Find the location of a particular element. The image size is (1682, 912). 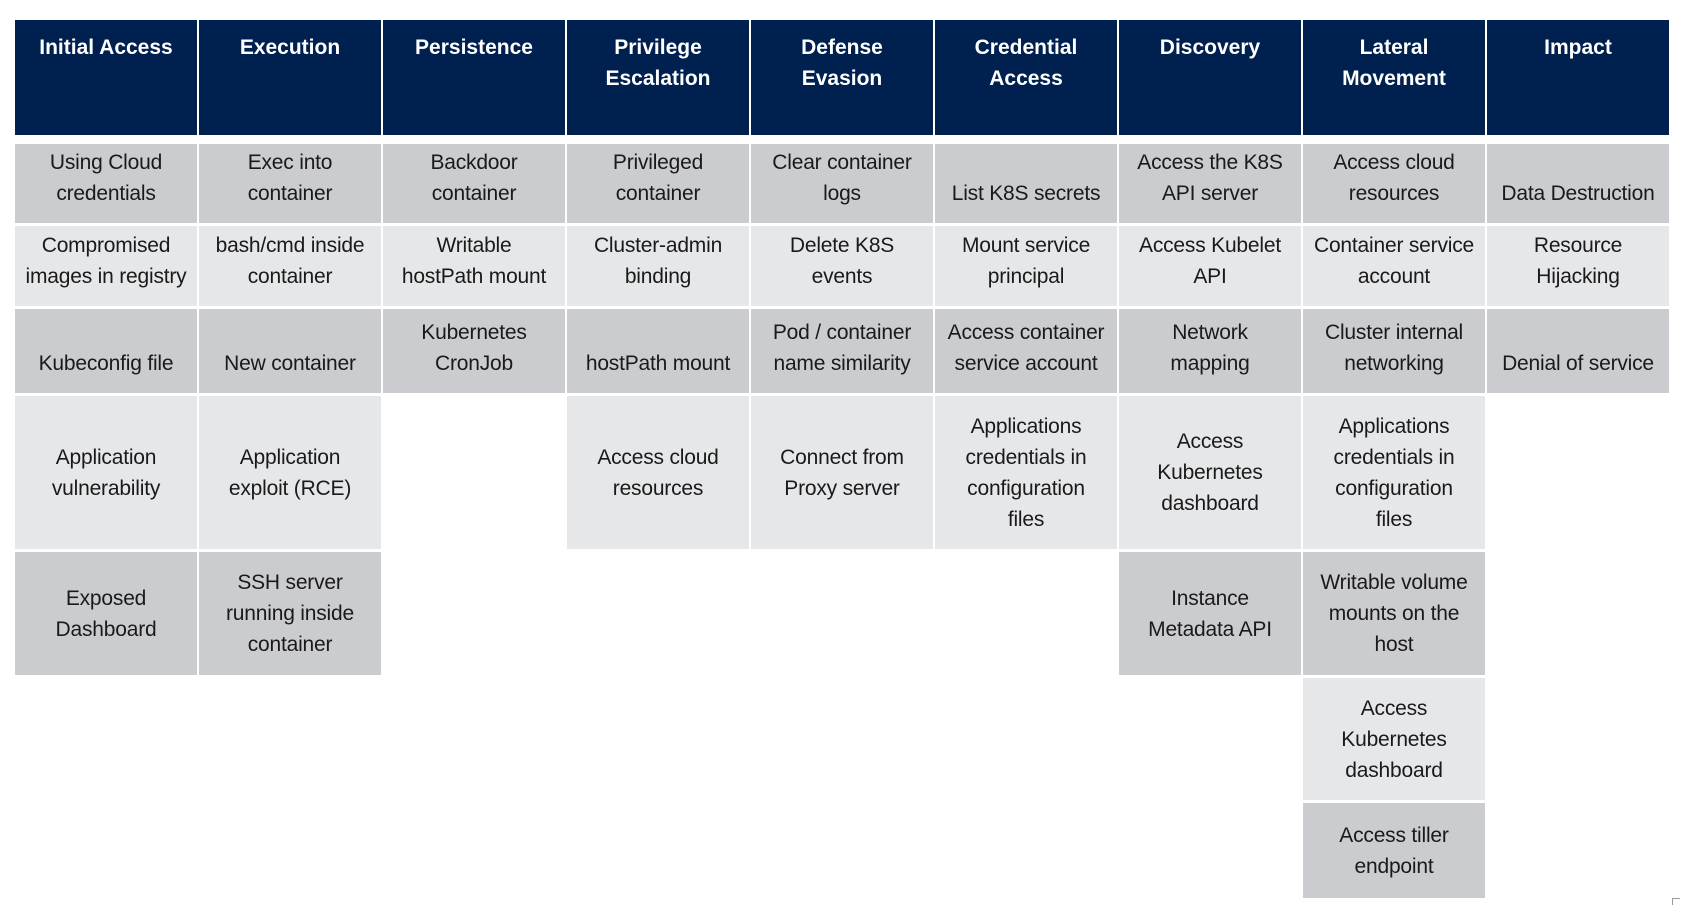

technique-cell: Resource Hijacking is located at coordinates (1578, 266).